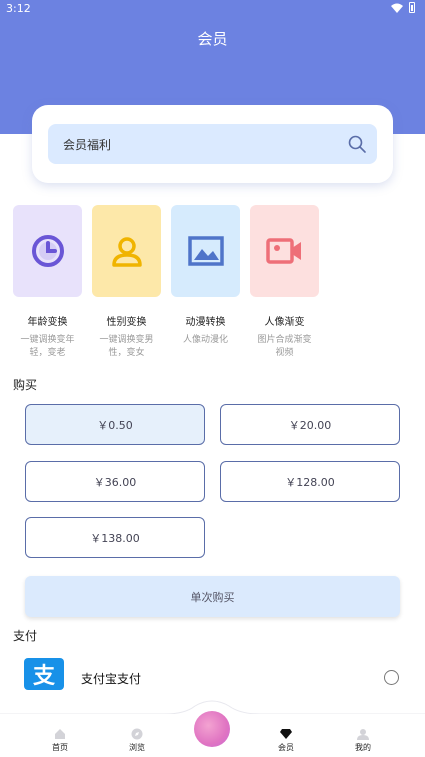 Image resolution: width=425 pixels, height=757 pixels. Describe the element at coordinates (357, 144) in the screenshot. I see `search-icon` at that location.